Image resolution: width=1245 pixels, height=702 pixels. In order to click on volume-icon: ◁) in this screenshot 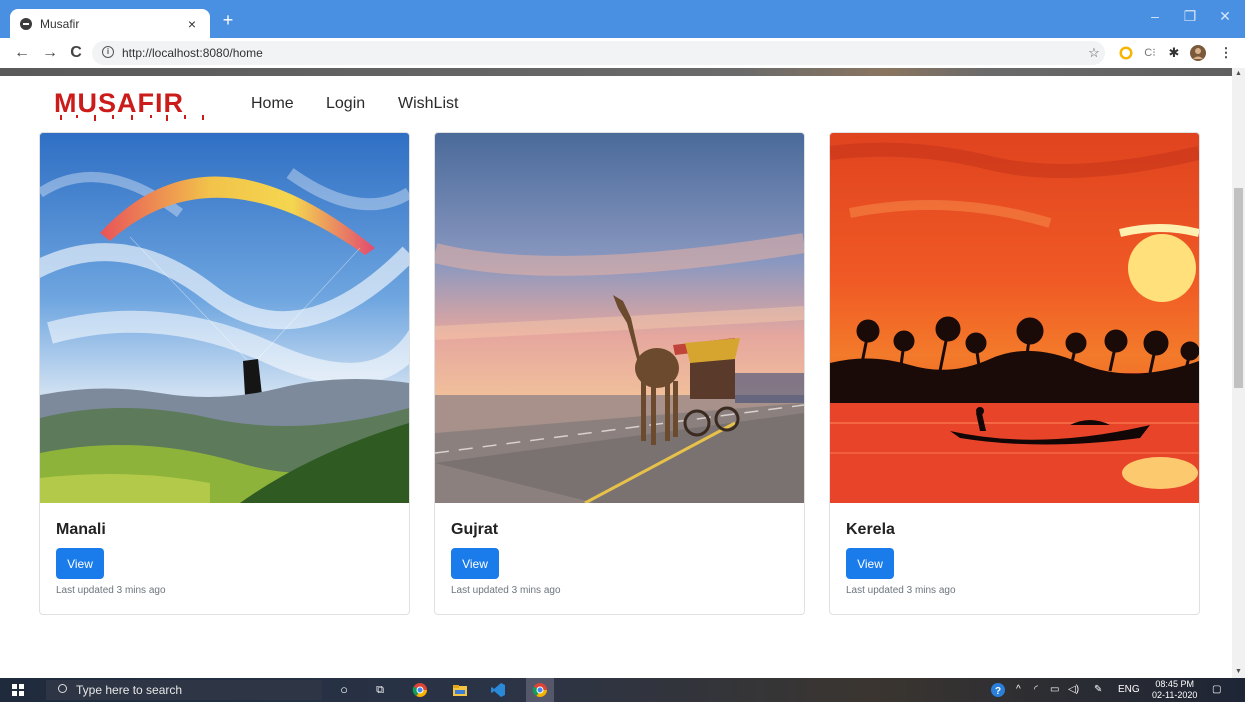, I will do `click(1073, 690)`.